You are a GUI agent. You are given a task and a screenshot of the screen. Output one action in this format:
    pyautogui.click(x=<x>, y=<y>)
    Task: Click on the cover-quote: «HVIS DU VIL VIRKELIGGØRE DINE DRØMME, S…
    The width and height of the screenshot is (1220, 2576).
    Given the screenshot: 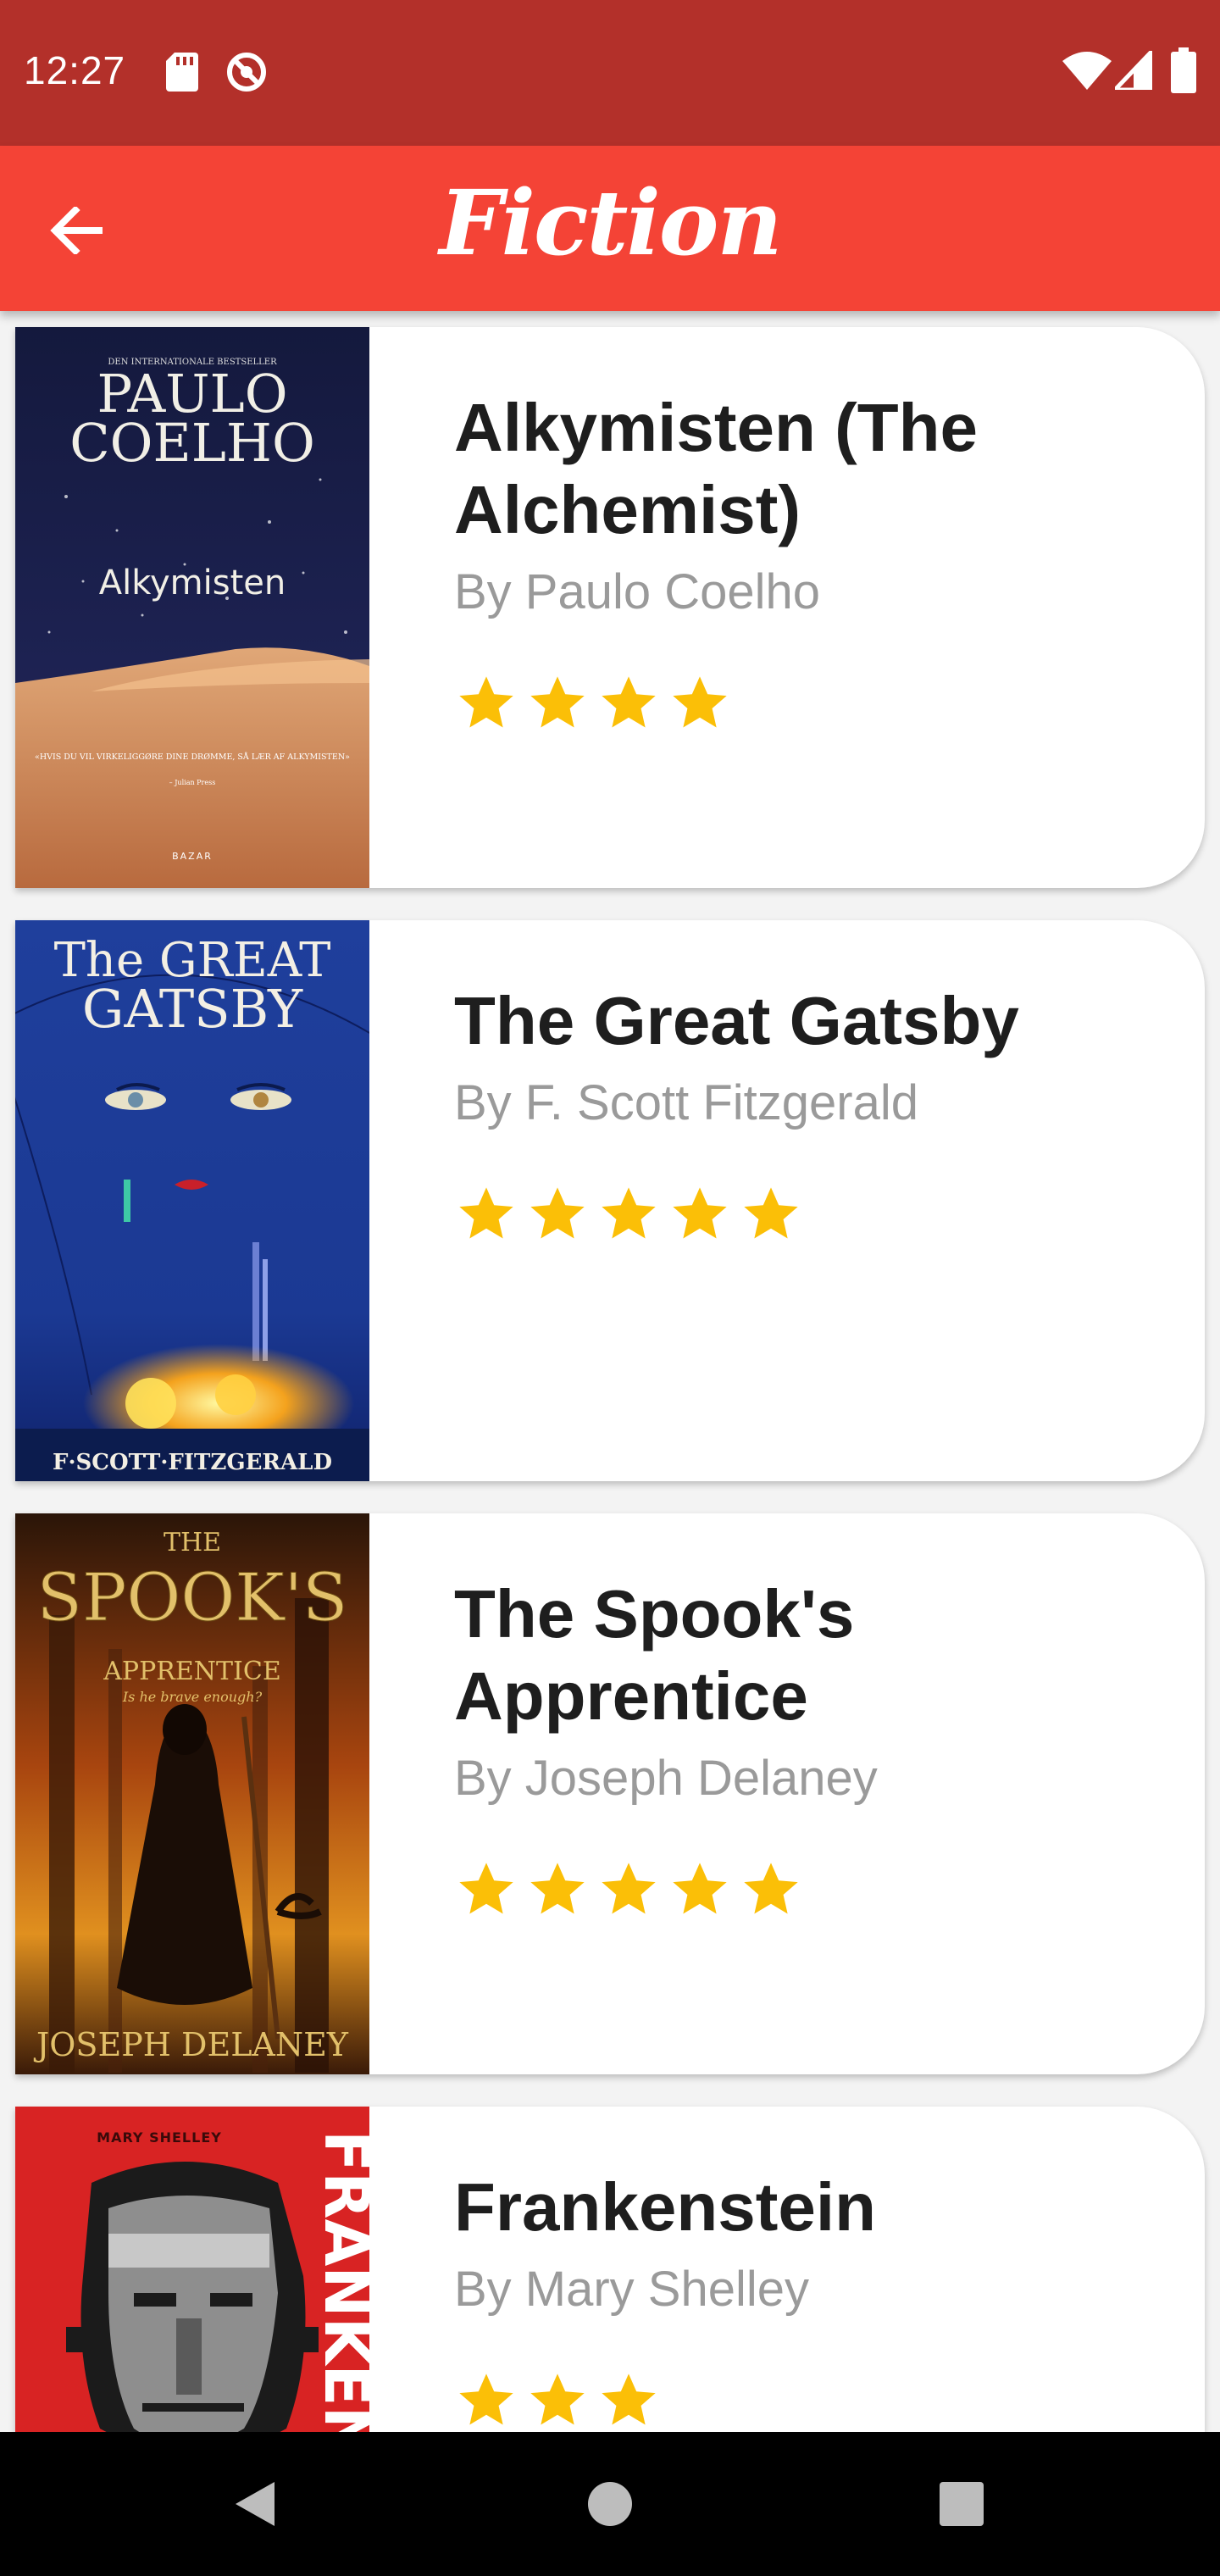 What is the action you would take?
    pyautogui.click(x=192, y=757)
    